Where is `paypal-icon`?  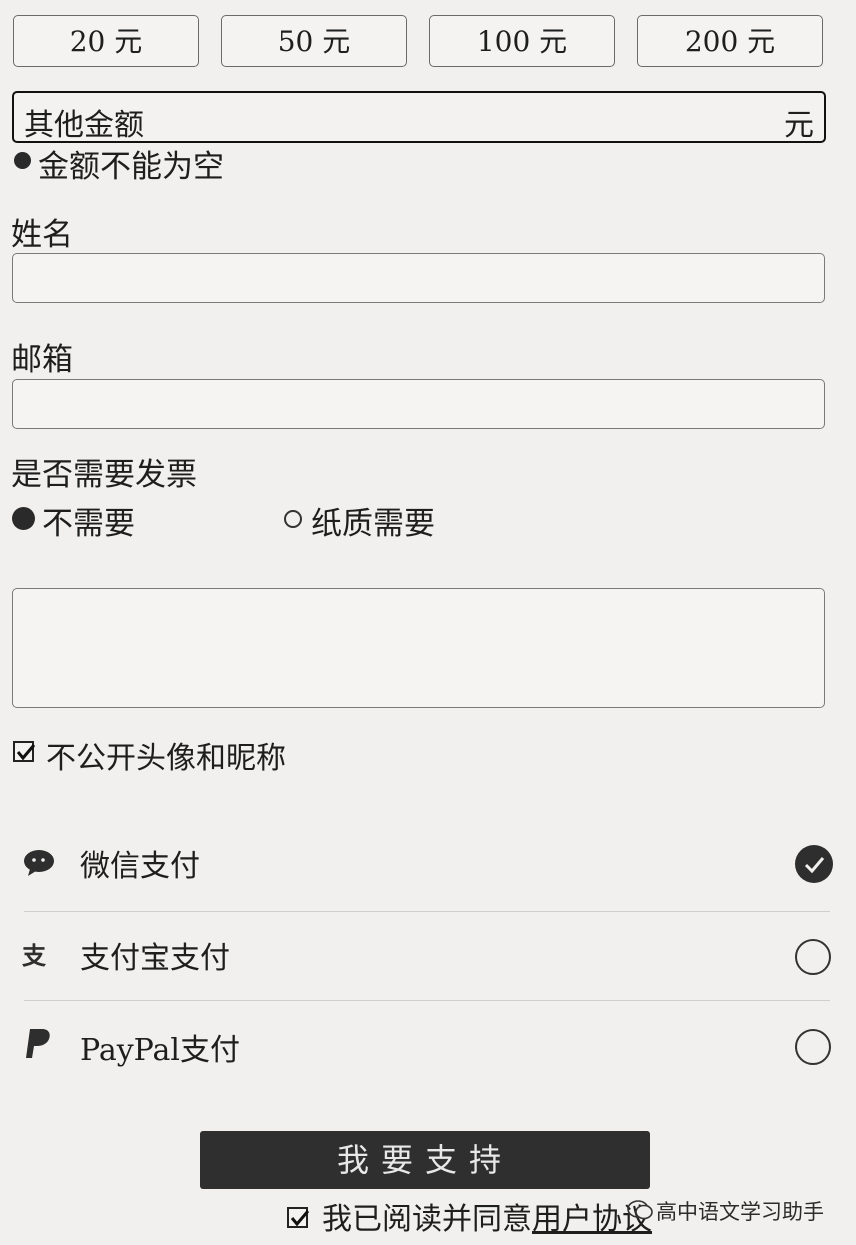
paypal-icon is located at coordinates (38, 1043).